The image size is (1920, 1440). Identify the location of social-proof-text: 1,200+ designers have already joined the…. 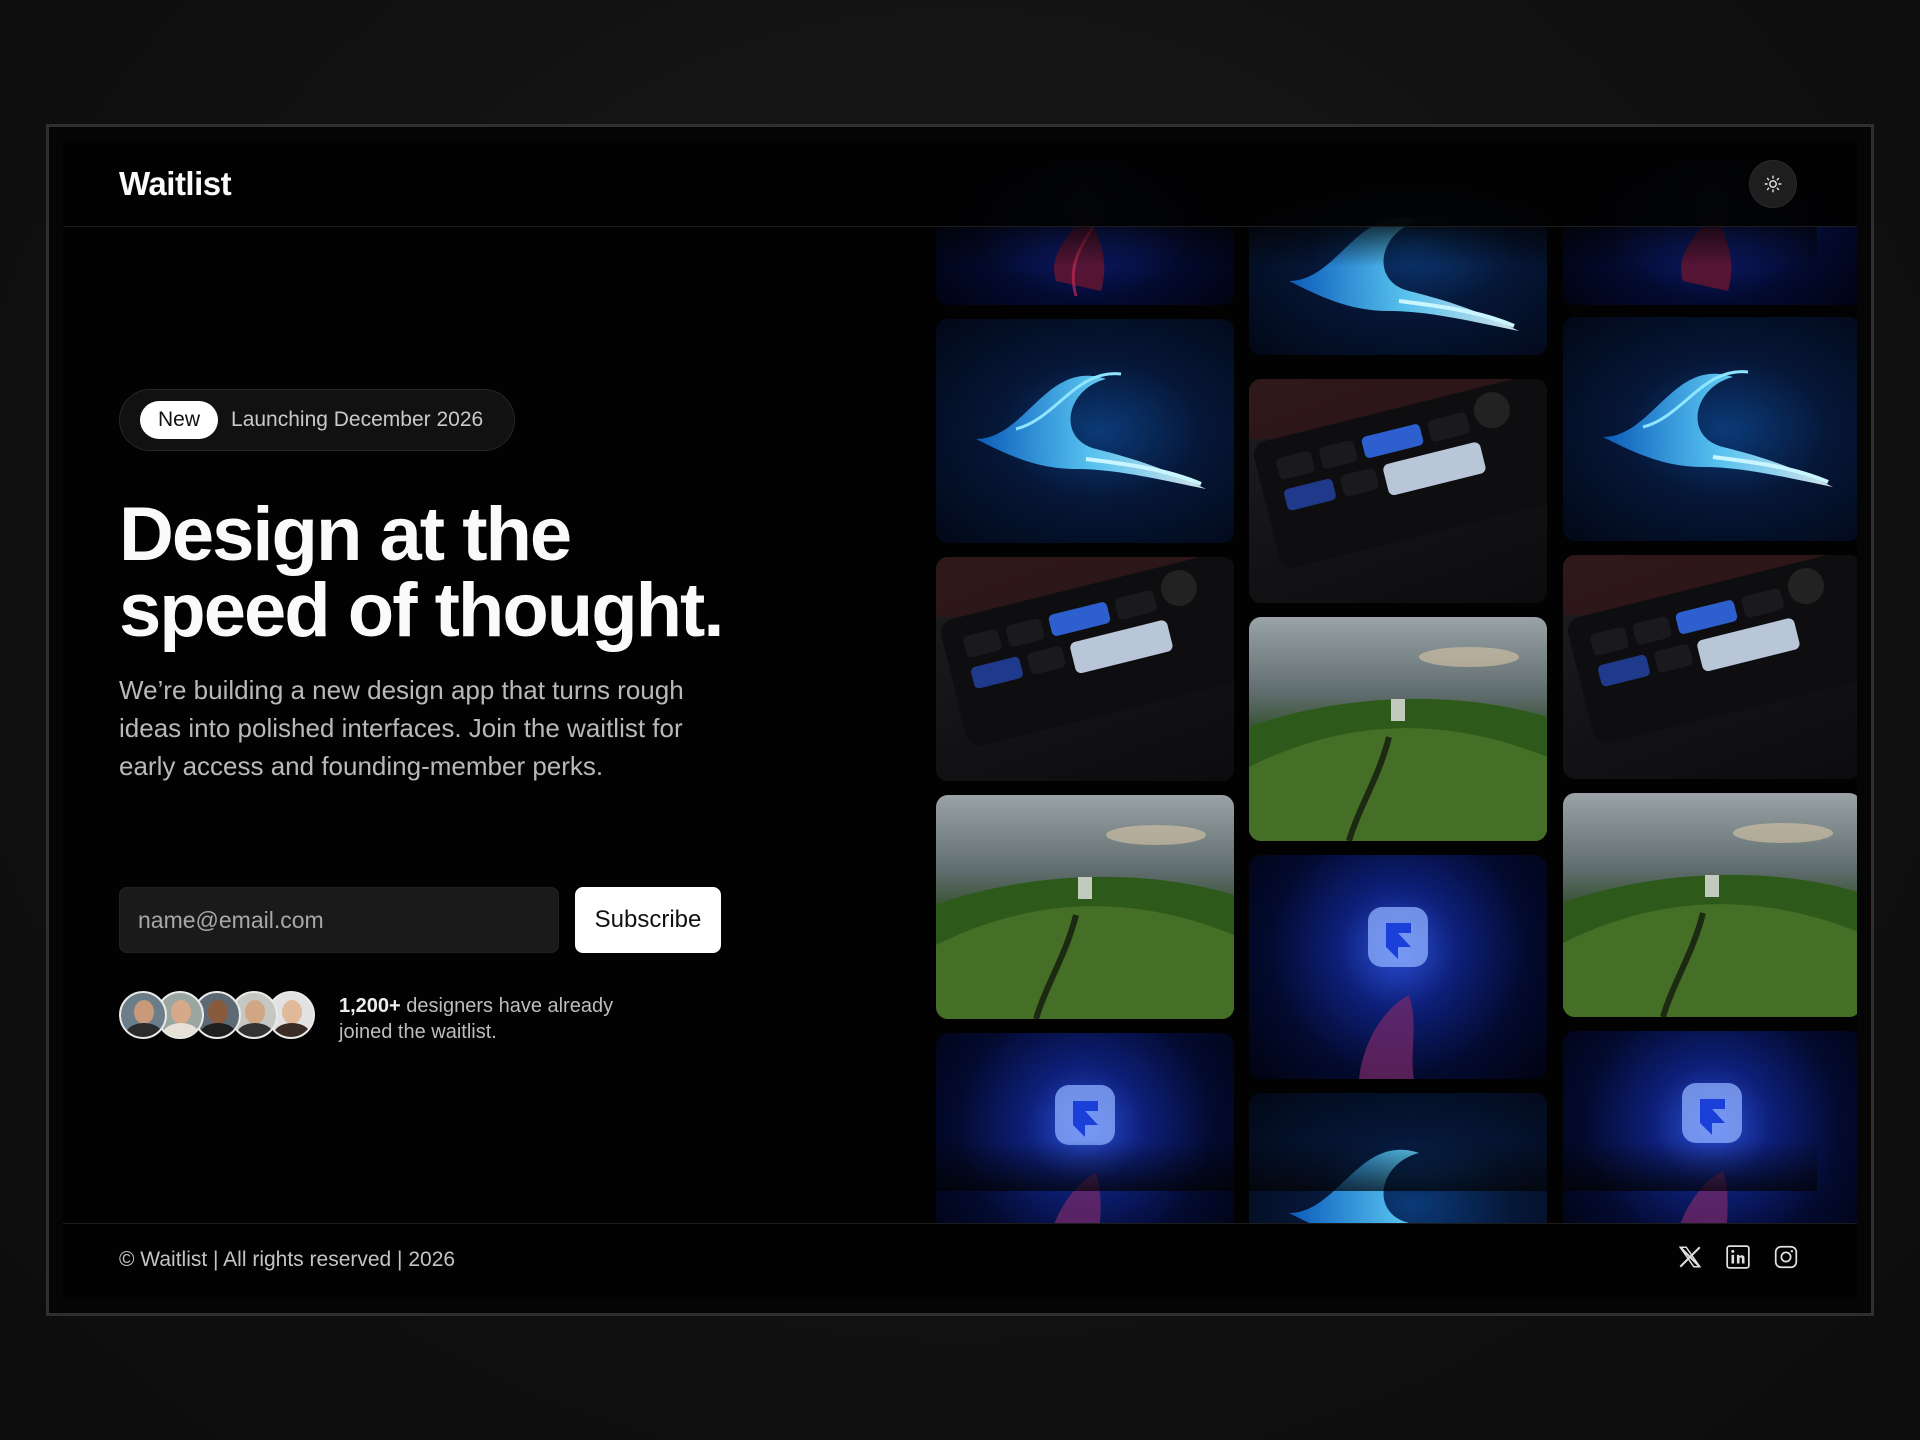
(499, 1019).